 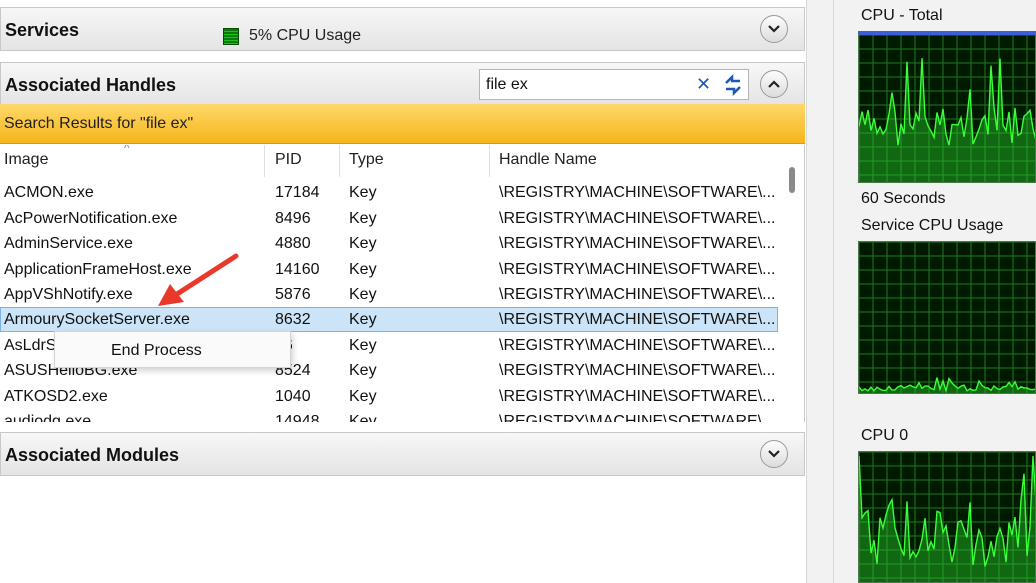 I want to click on column-header-image: Image, so click(x=26, y=160).